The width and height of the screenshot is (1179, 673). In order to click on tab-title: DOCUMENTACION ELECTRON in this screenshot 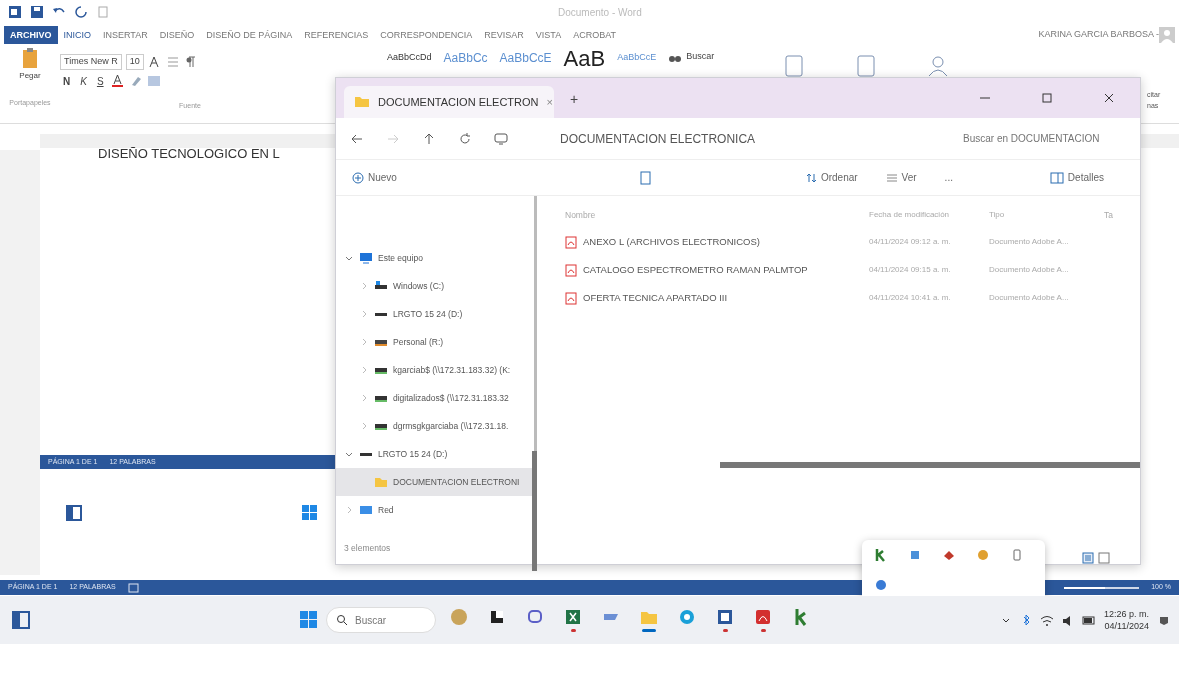, I will do `click(458, 102)`.